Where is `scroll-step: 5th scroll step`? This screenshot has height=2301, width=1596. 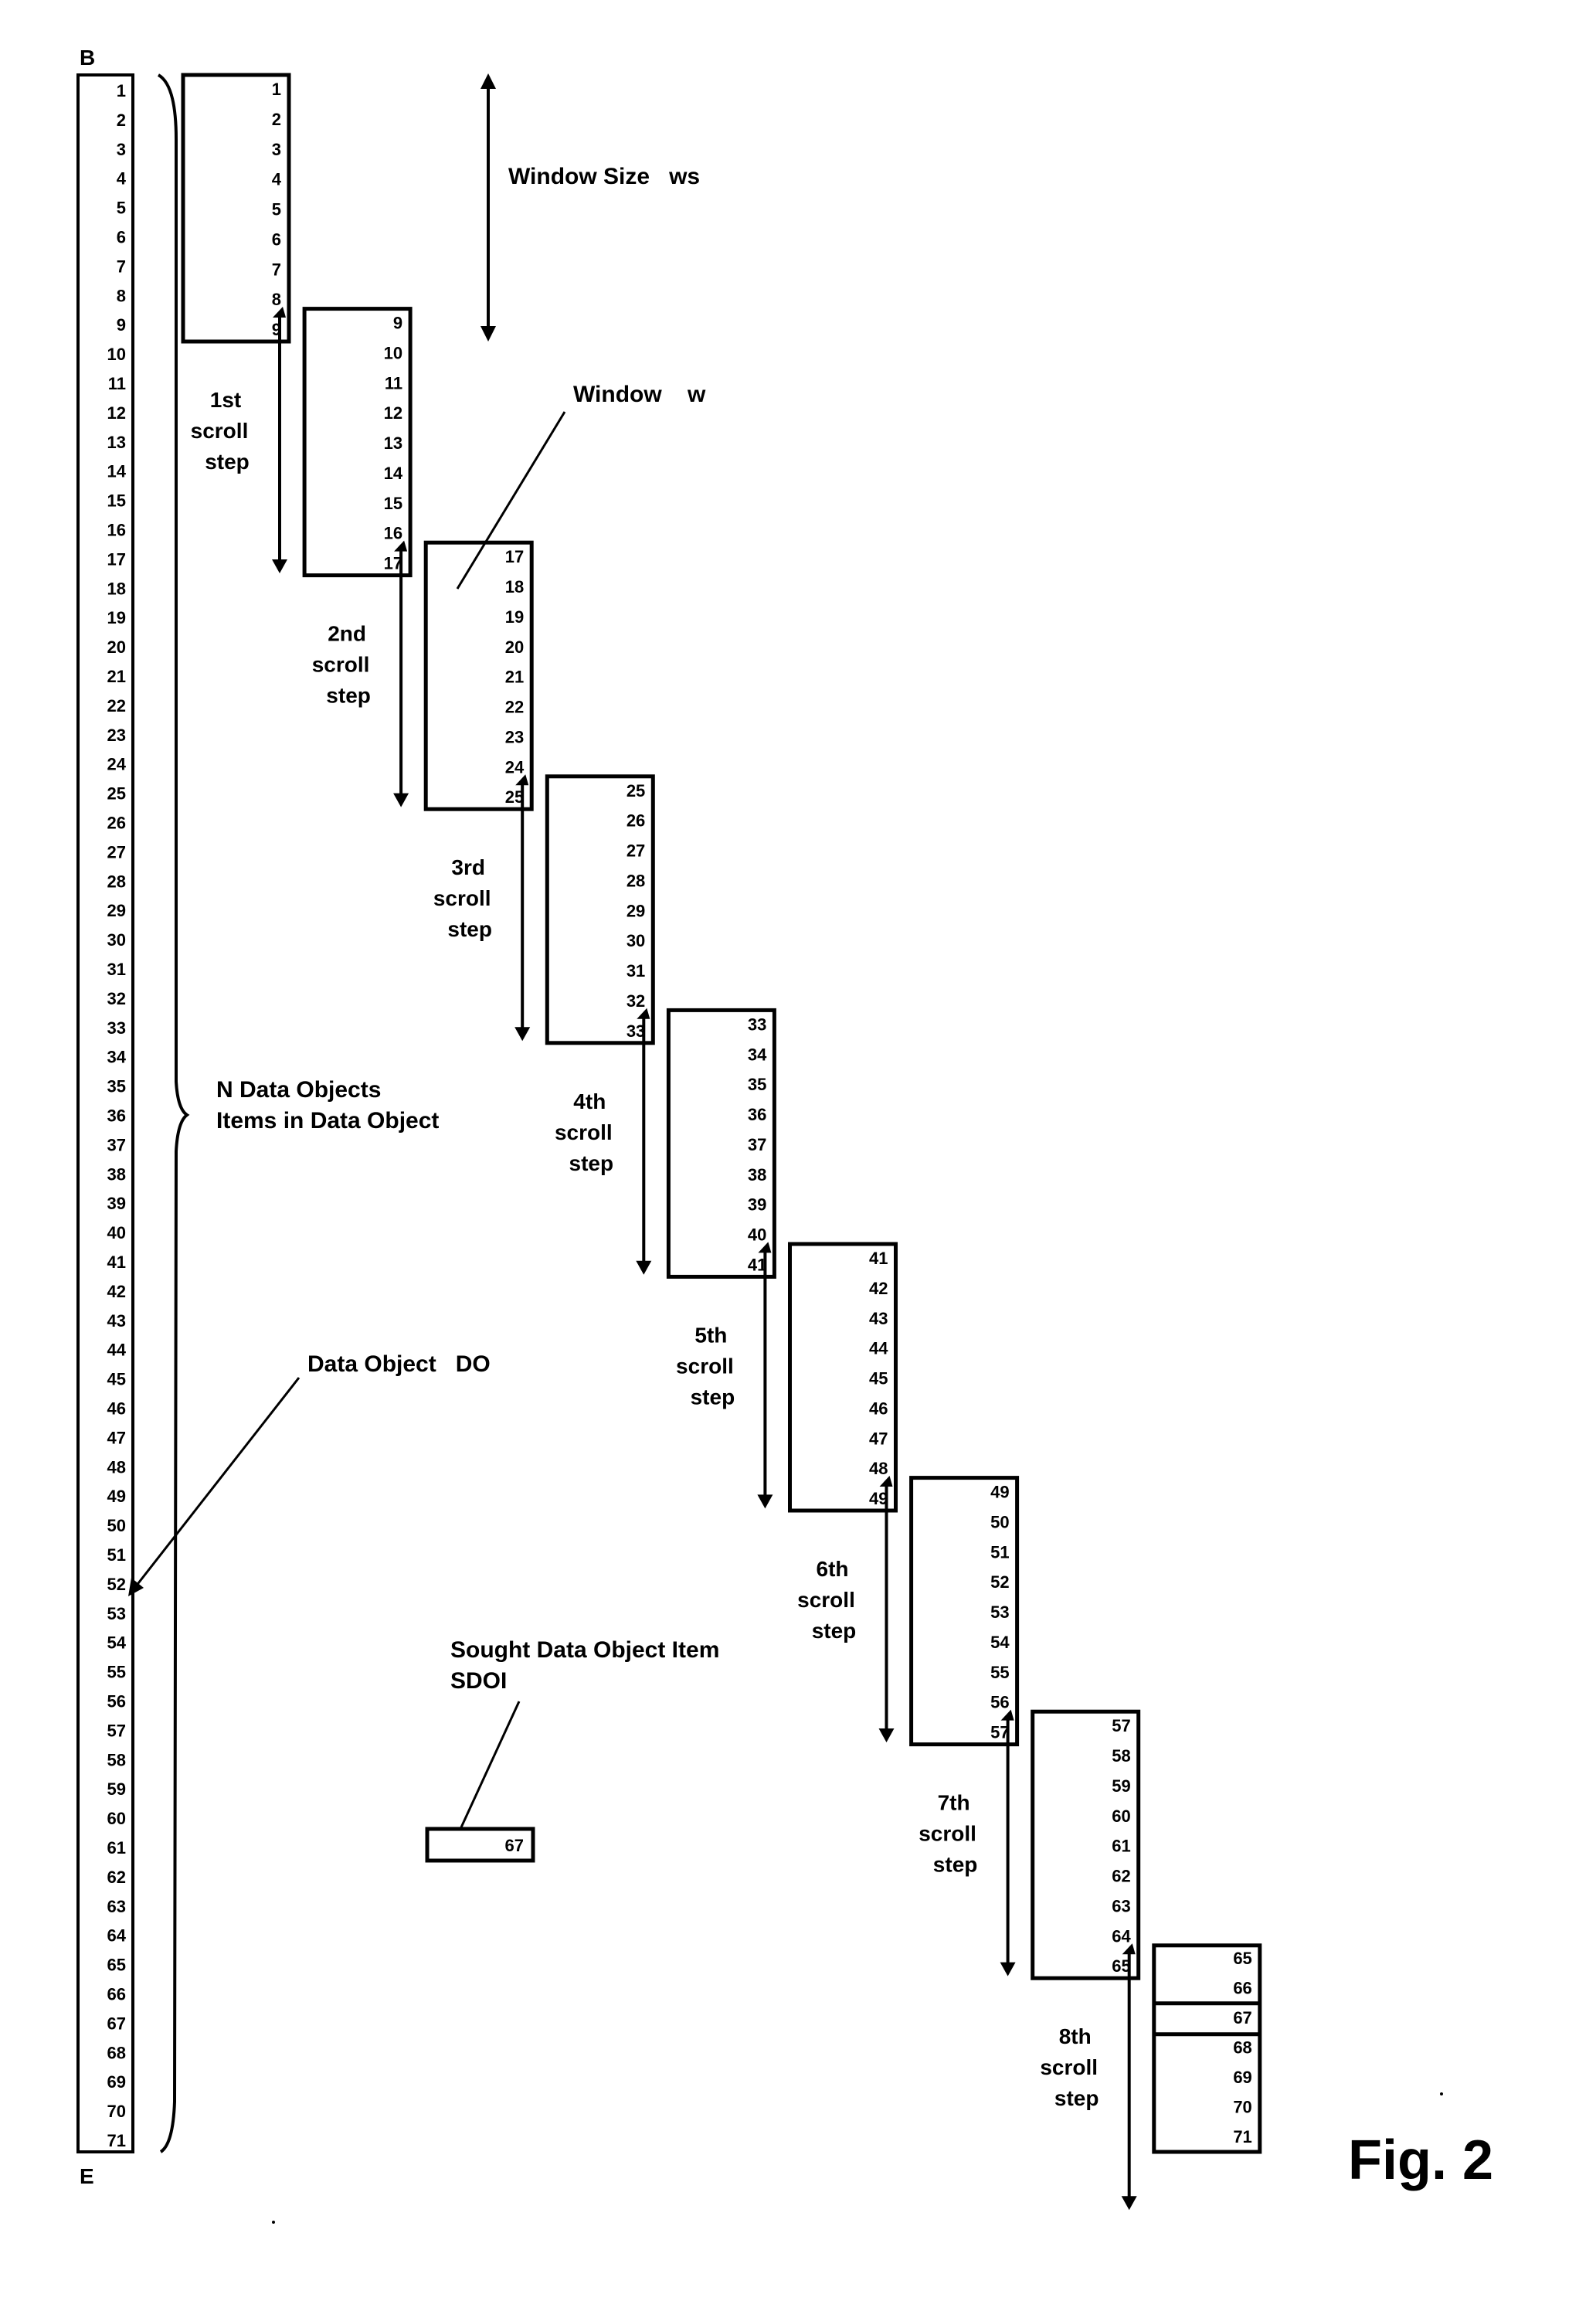
scroll-step: 5th scroll step is located at coordinates (724, 1375).